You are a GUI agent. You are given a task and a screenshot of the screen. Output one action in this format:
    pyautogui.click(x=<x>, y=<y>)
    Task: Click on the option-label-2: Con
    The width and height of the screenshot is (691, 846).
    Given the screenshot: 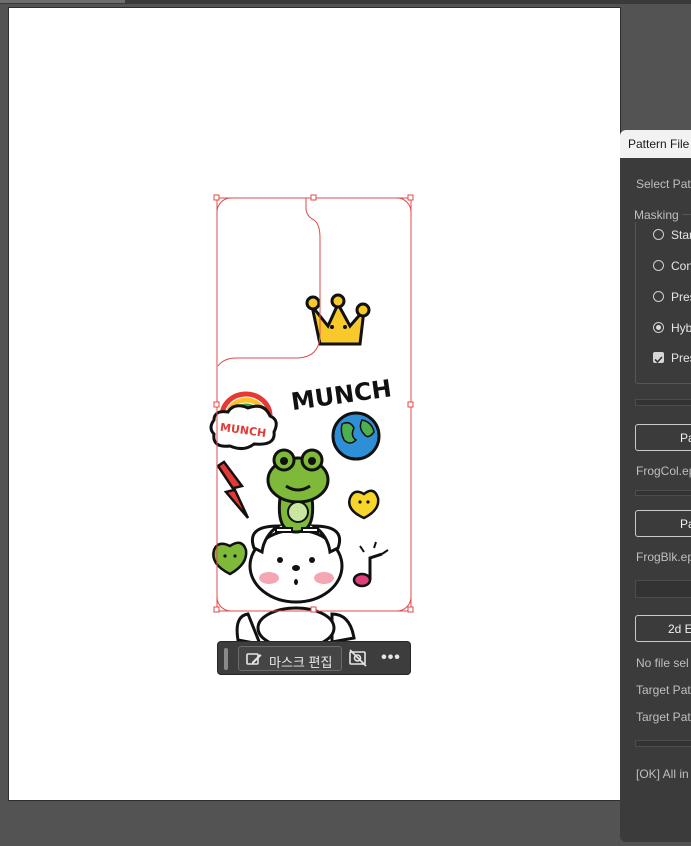 What is the action you would take?
    pyautogui.click(x=681, y=266)
    